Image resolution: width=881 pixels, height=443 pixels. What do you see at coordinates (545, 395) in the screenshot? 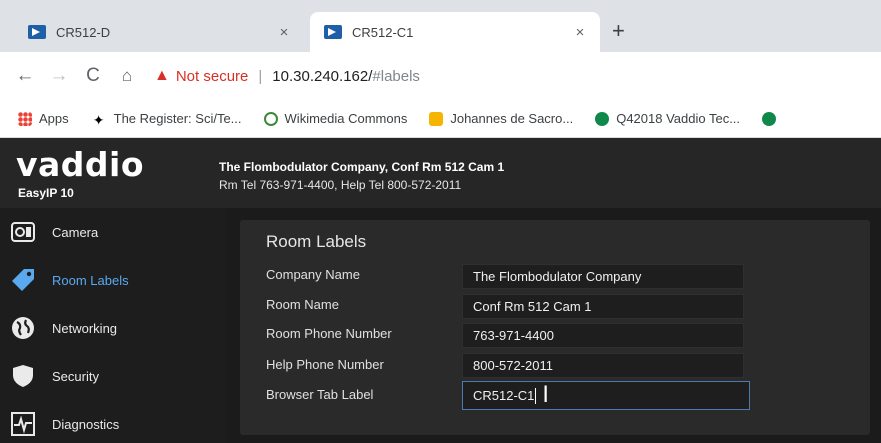
I see `text-cursor-icon: I` at bounding box center [545, 395].